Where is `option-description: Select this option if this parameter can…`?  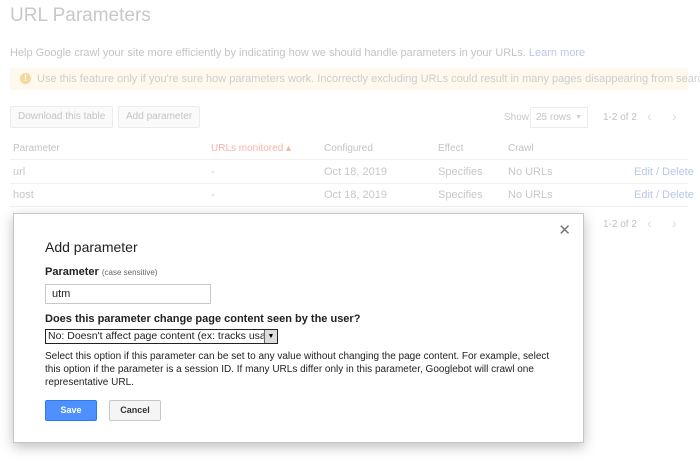
option-description: Select this option if this parameter can… is located at coordinates (297, 369).